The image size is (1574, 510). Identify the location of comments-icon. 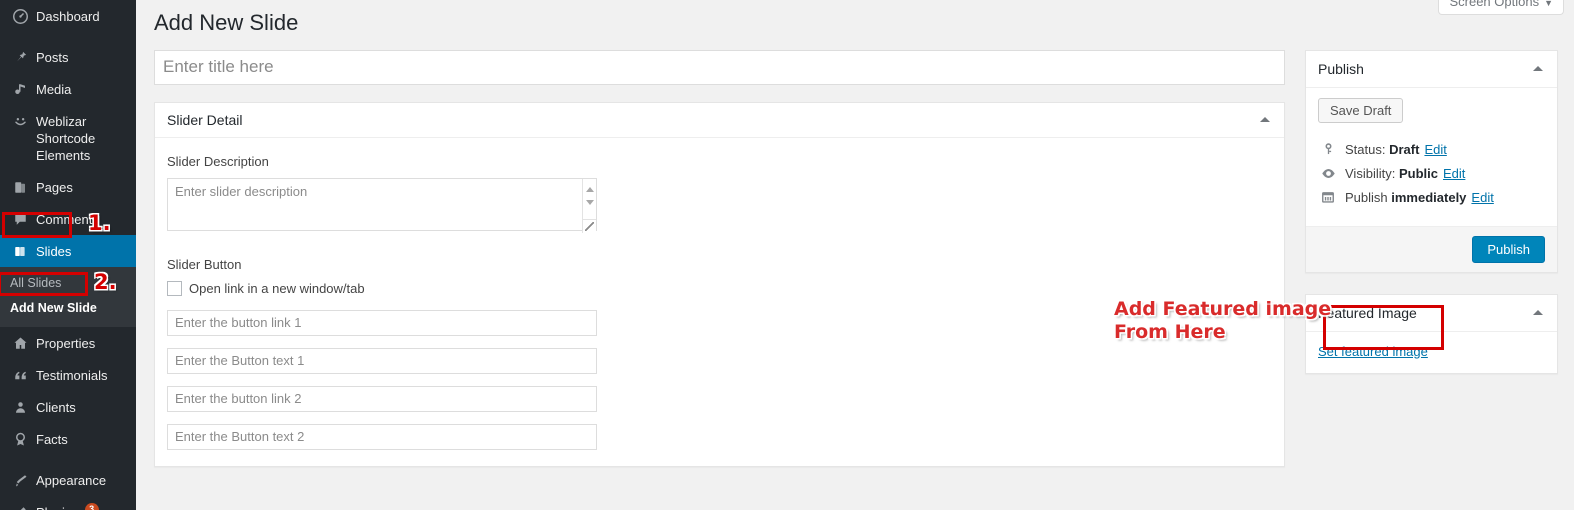
(20, 219).